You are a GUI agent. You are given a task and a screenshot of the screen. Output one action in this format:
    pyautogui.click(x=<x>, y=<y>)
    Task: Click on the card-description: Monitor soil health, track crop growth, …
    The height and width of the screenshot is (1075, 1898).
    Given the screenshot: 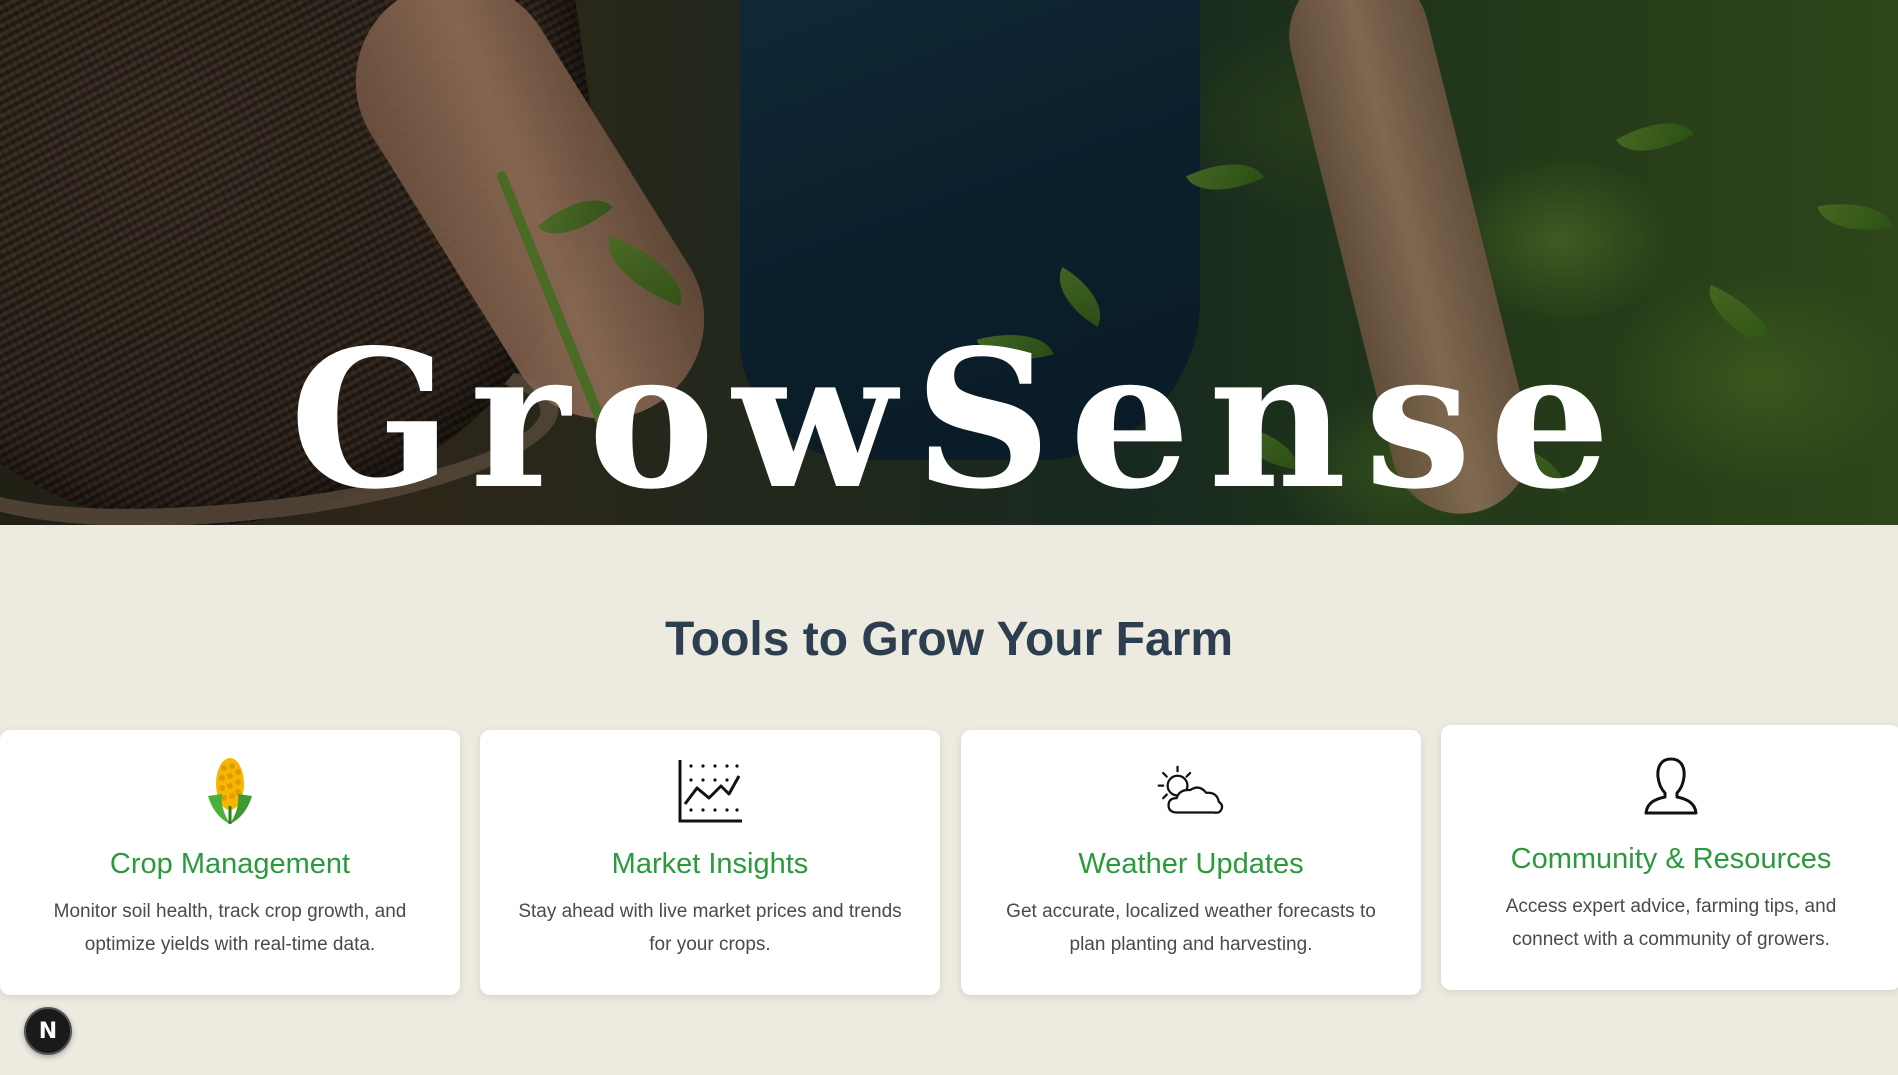 What is the action you would take?
    pyautogui.click(x=230, y=928)
    